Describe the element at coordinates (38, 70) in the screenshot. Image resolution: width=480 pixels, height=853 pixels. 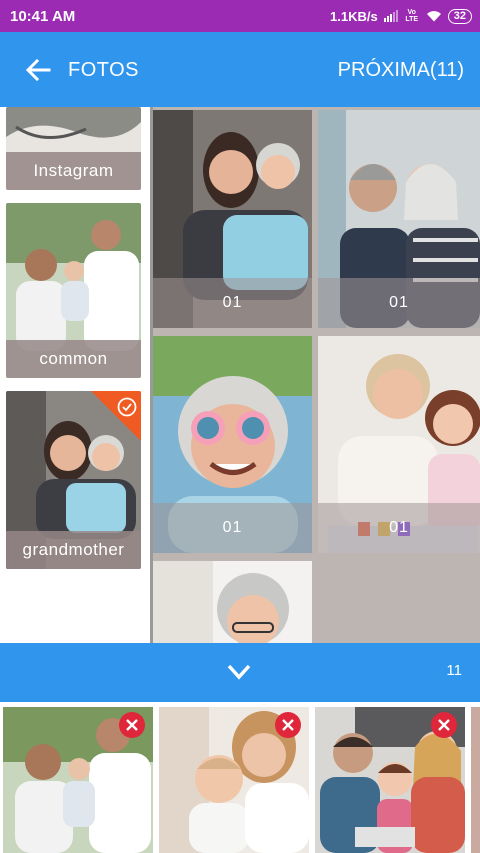
I see `back-arrow-icon` at that location.